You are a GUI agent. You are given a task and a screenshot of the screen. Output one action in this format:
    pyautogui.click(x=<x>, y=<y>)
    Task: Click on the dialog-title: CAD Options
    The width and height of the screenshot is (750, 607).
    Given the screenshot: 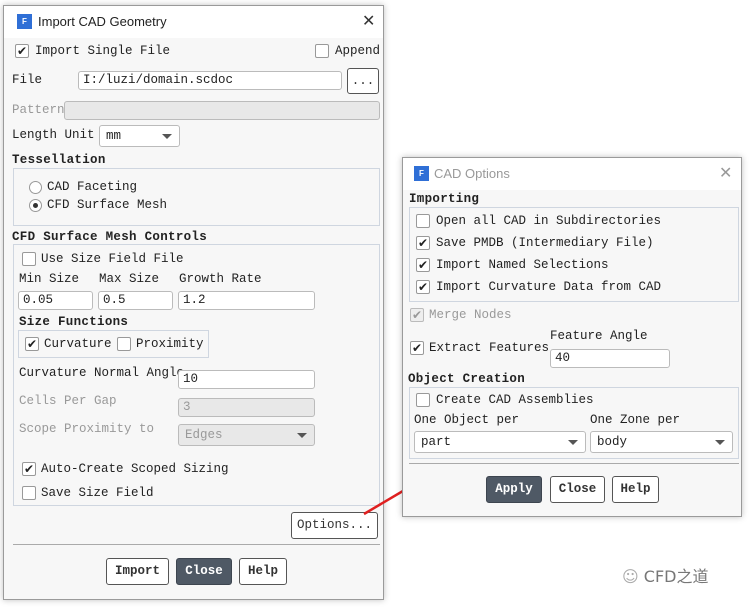 What is the action you would take?
    pyautogui.click(x=472, y=173)
    